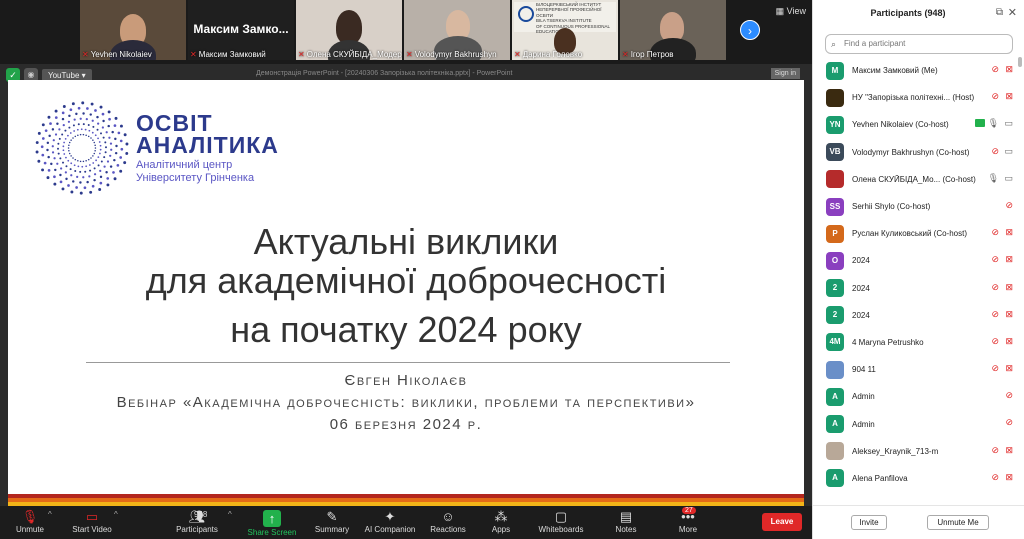  Describe the element at coordinates (121, 54) in the screenshot. I see `tile-name-text: Yevhen Nikolaiev` at that location.